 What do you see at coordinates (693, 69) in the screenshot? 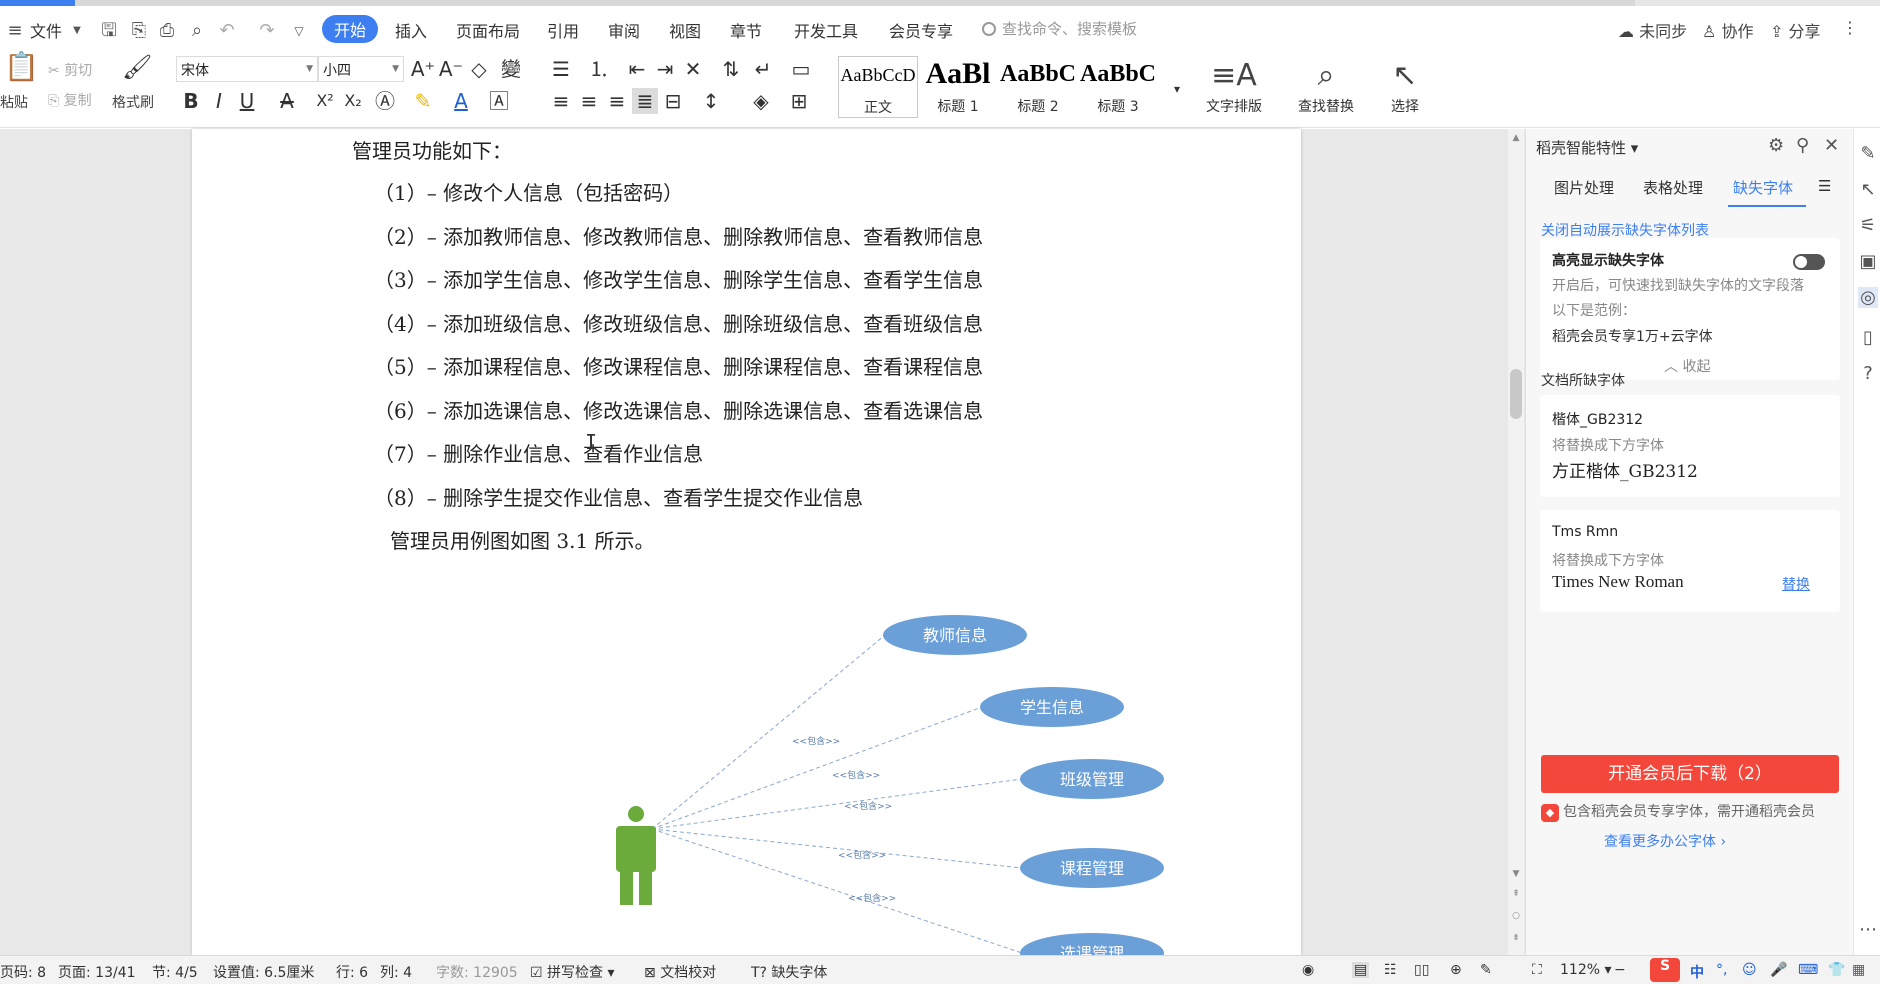
I see `chinese-layout-icon: ✕` at bounding box center [693, 69].